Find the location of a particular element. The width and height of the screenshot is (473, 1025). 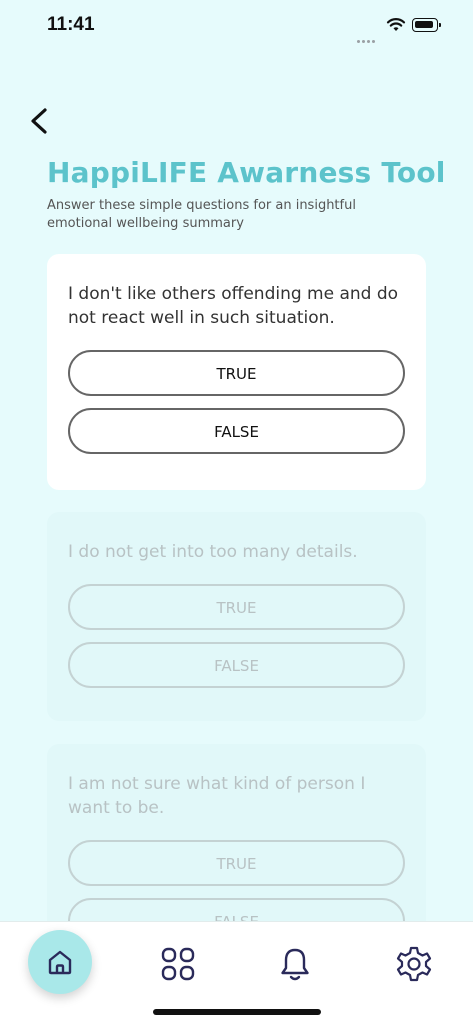

page-title: HappiLIFE Awarness Tool is located at coordinates (246, 172).